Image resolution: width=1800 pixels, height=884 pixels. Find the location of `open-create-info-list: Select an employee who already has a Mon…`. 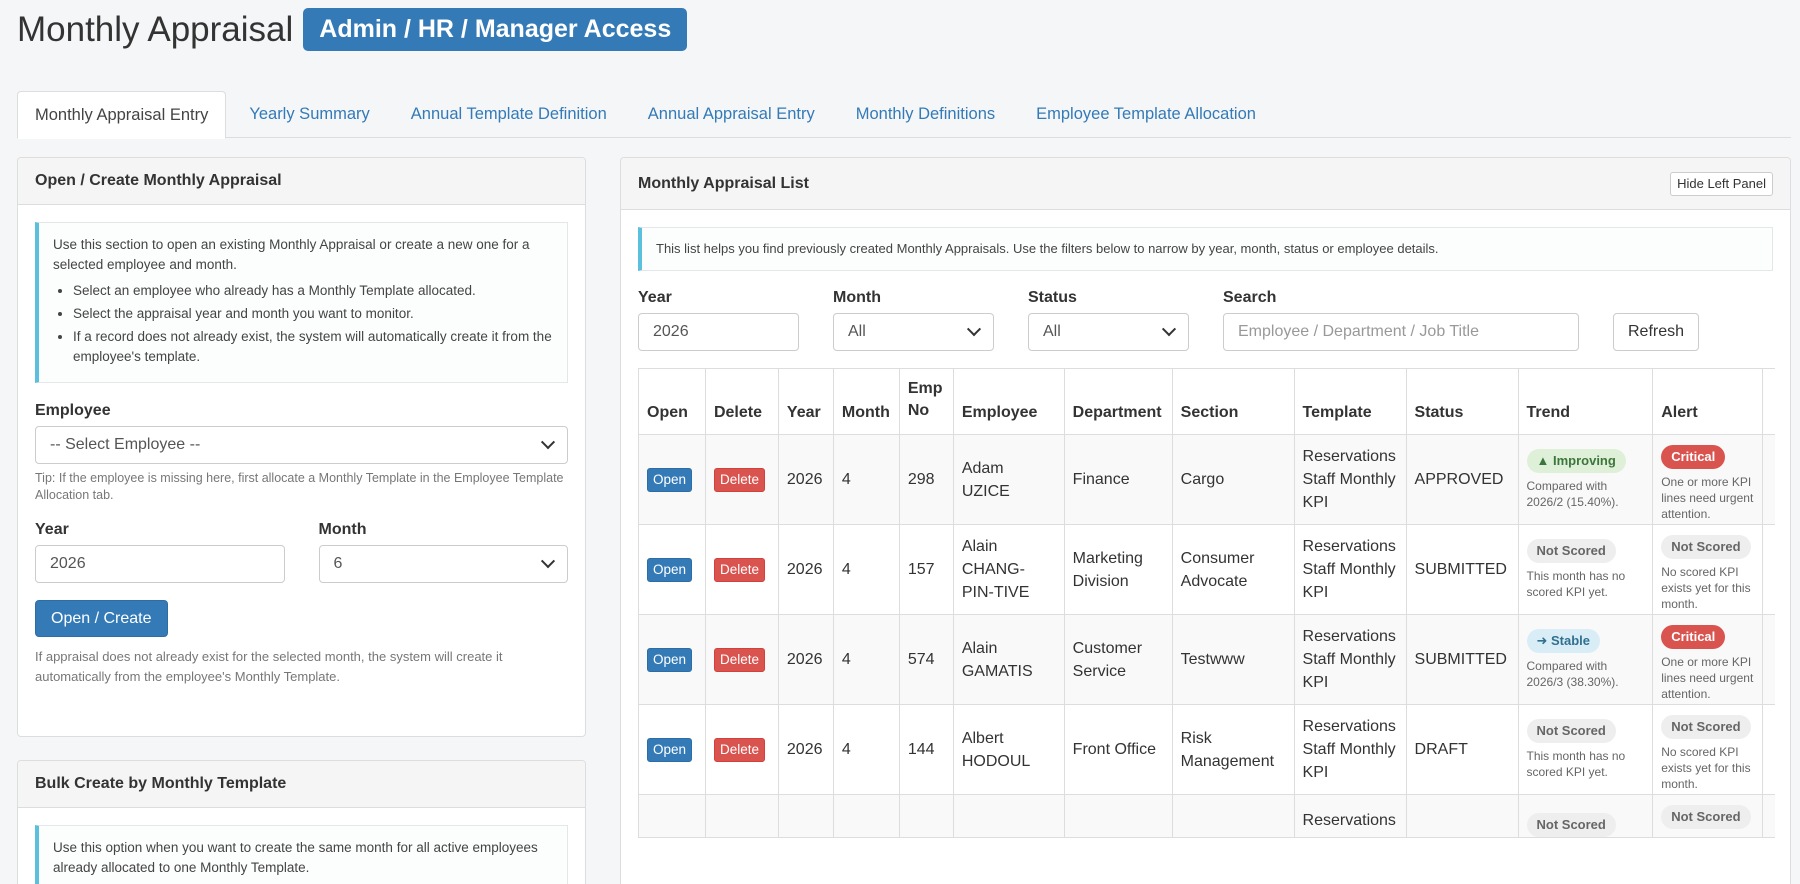

open-create-info-list: Select an employee who already has a Mon… is located at coordinates (303, 324).